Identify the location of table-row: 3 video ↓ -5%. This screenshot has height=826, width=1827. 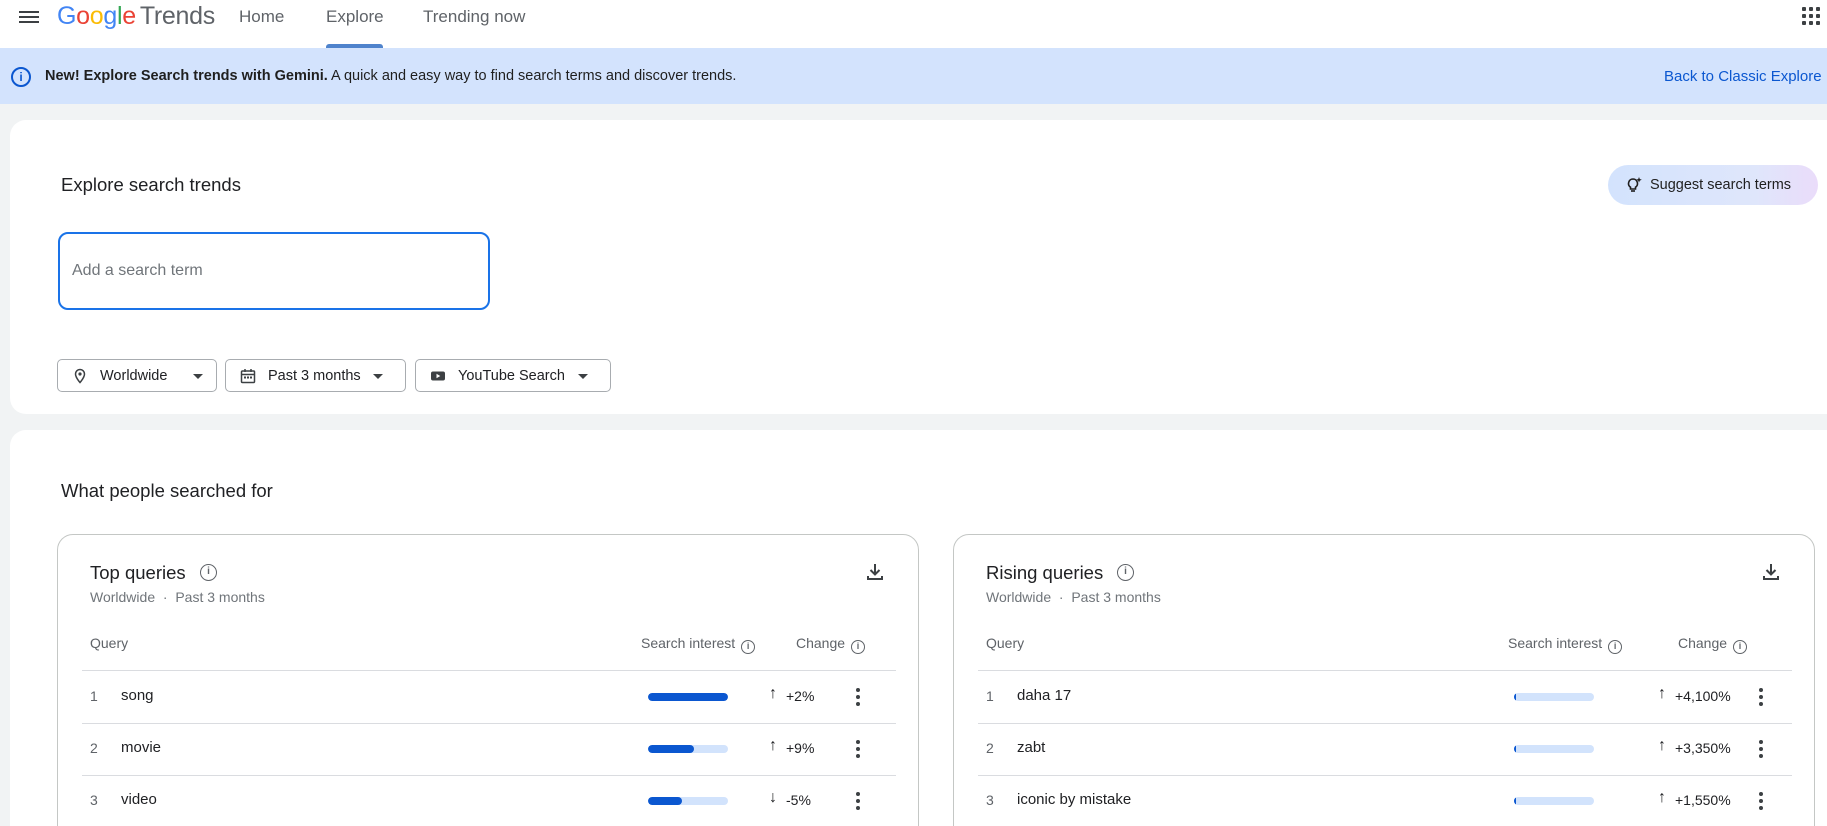
(489, 800).